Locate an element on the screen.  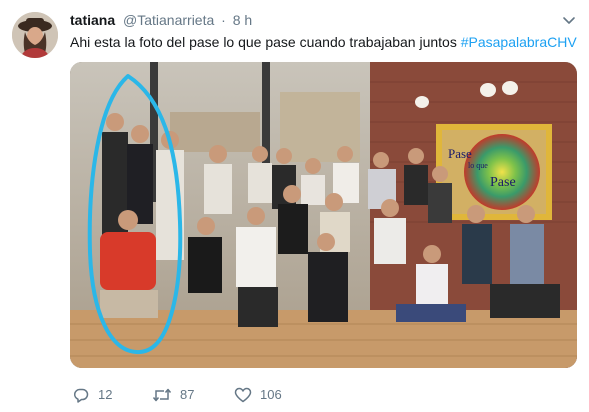
retweet-icon is located at coordinates (162, 395).